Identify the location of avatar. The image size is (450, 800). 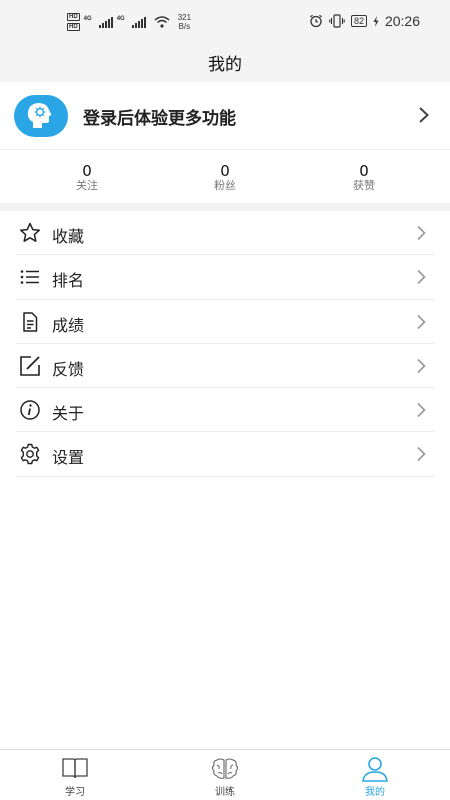
(41, 116).